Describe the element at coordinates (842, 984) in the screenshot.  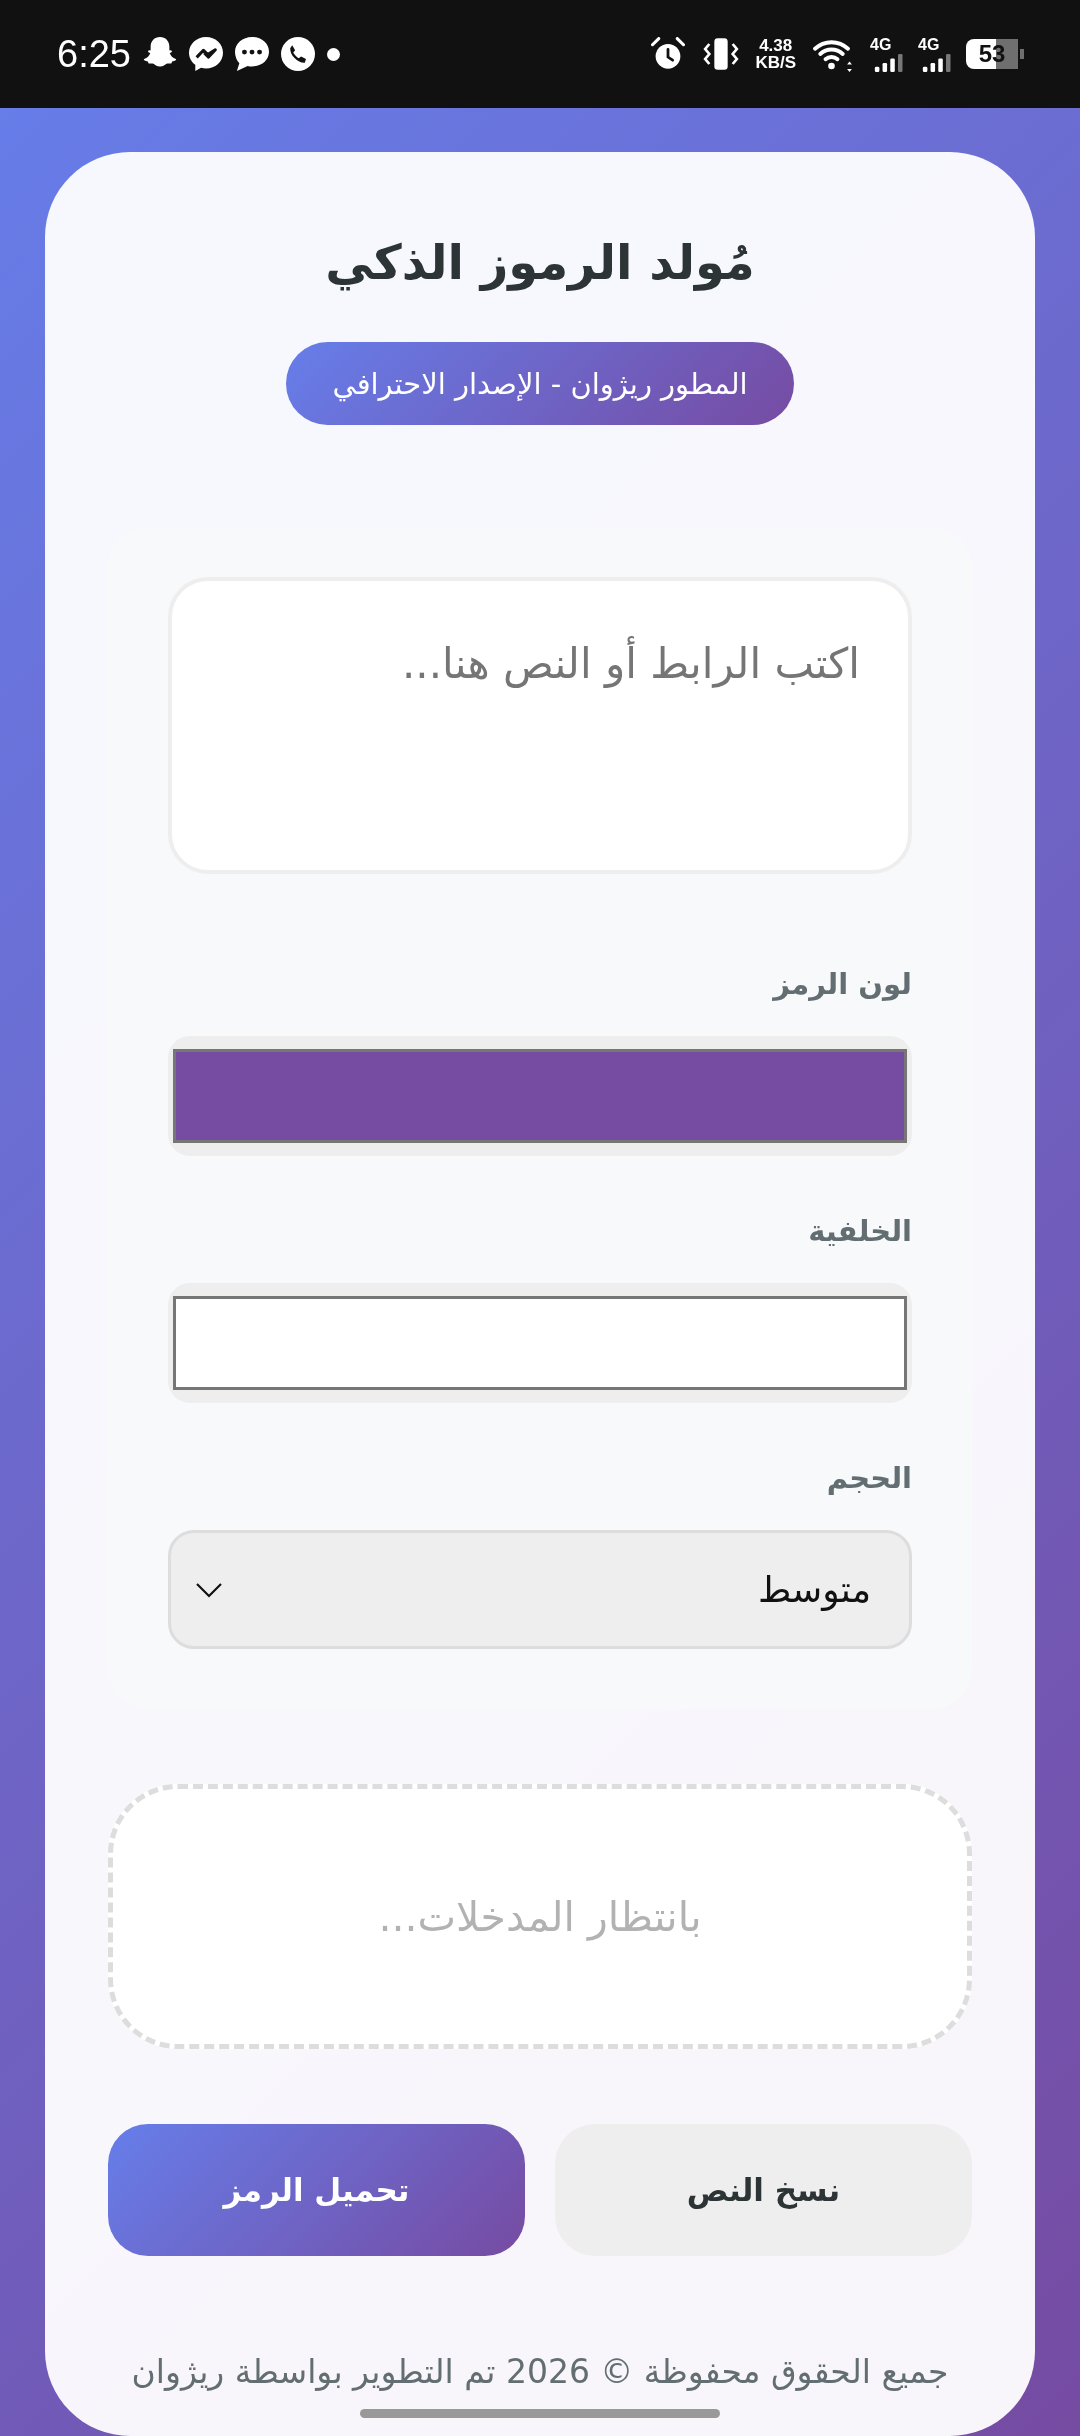
I see `field-label: لون الرمز` at that location.